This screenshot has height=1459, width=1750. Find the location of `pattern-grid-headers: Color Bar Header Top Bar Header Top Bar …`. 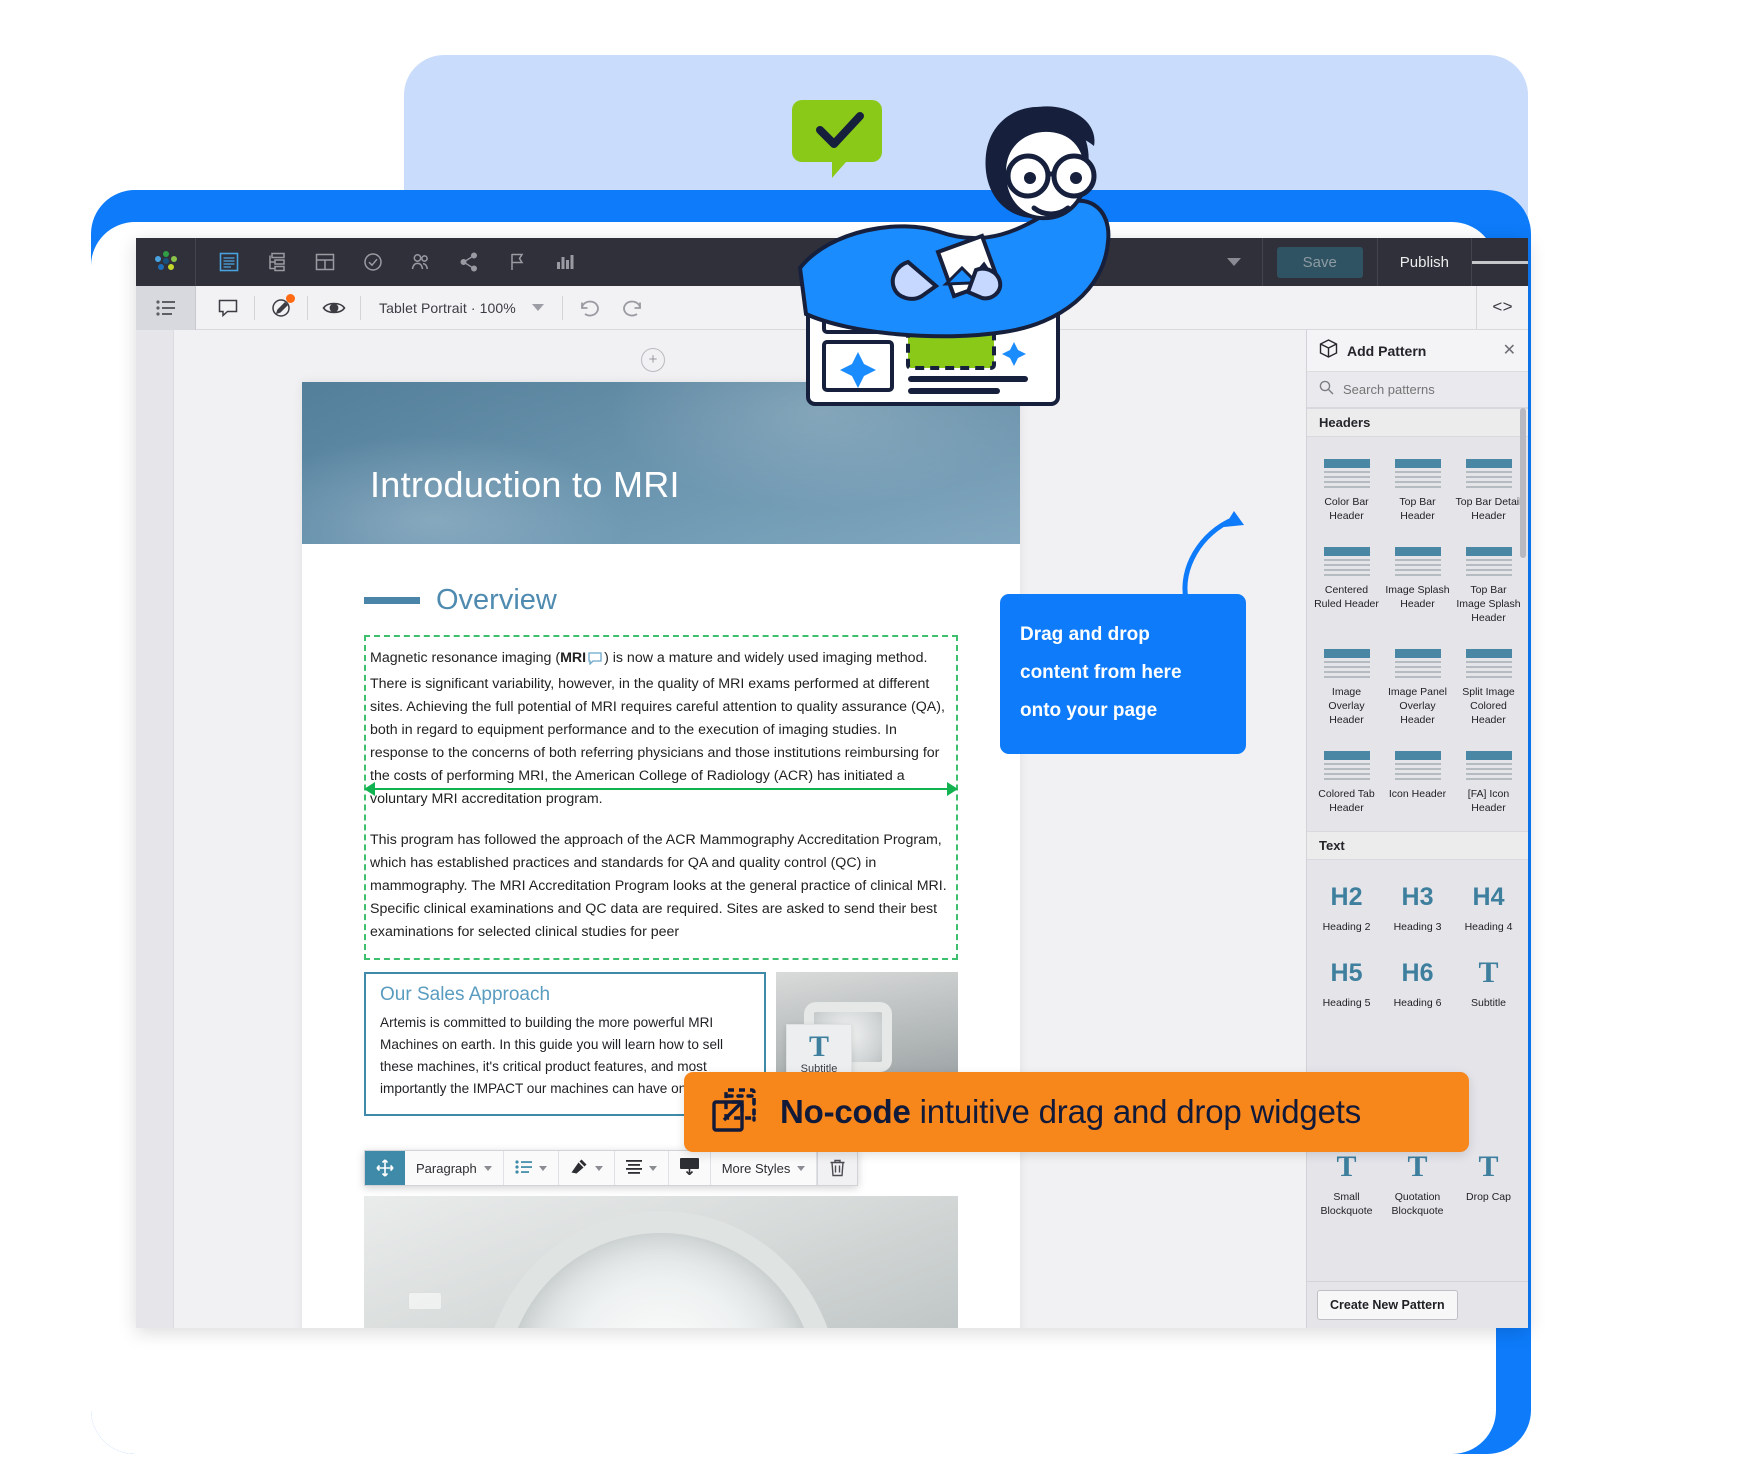

pattern-grid-headers: Color Bar Header Top Bar Header Top Bar … is located at coordinates (1417, 634).